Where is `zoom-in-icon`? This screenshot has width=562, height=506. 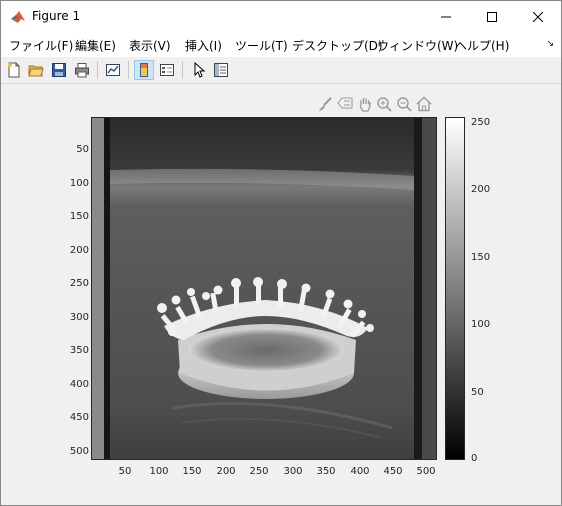 zoom-in-icon is located at coordinates (384, 104).